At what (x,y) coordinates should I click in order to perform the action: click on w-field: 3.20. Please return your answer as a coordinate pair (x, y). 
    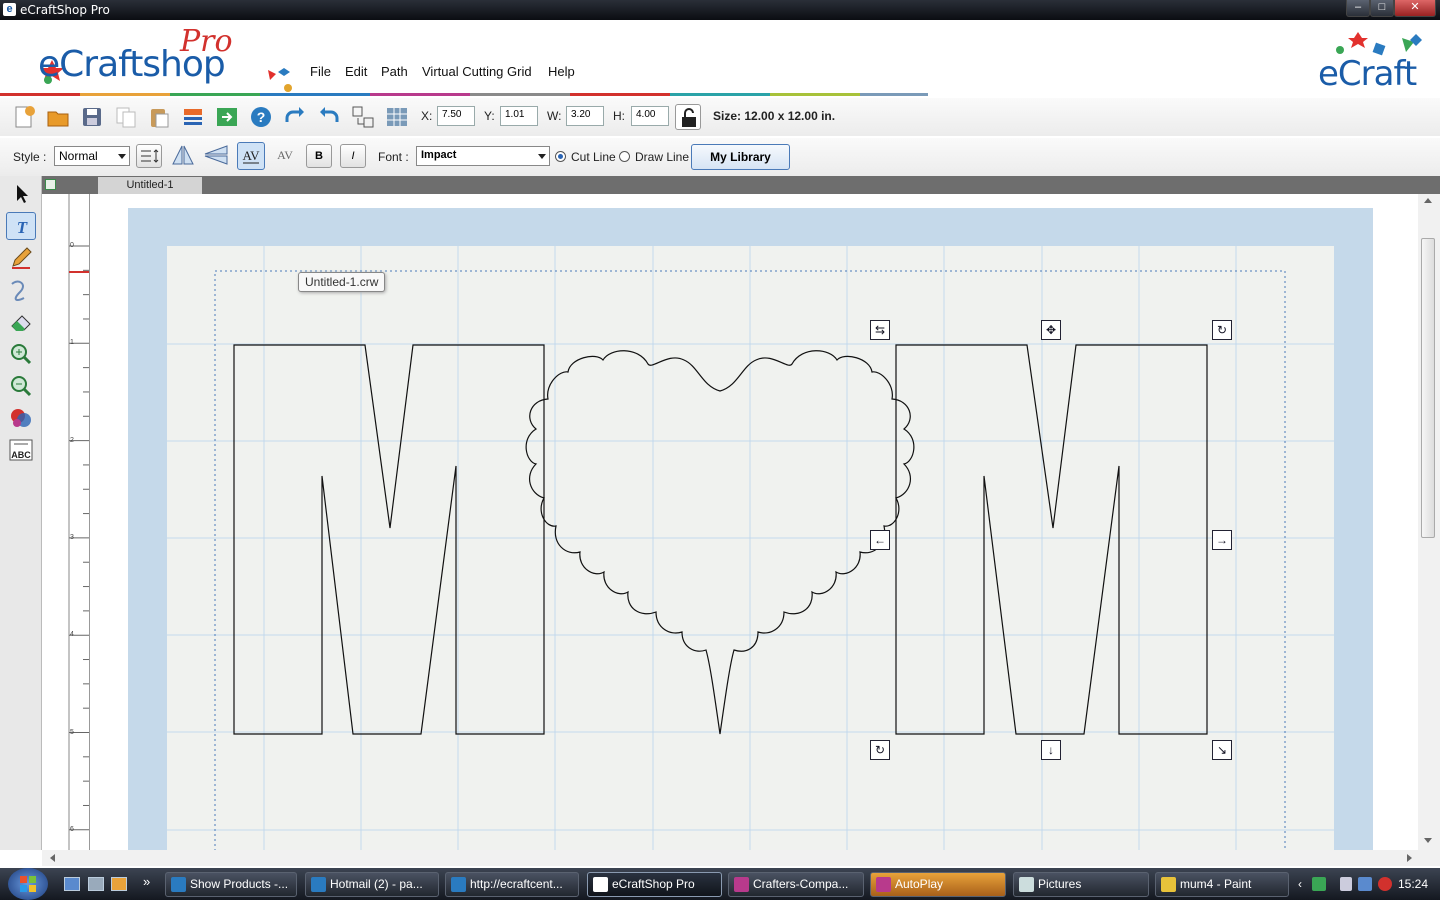
    Looking at the image, I should click on (585, 116).